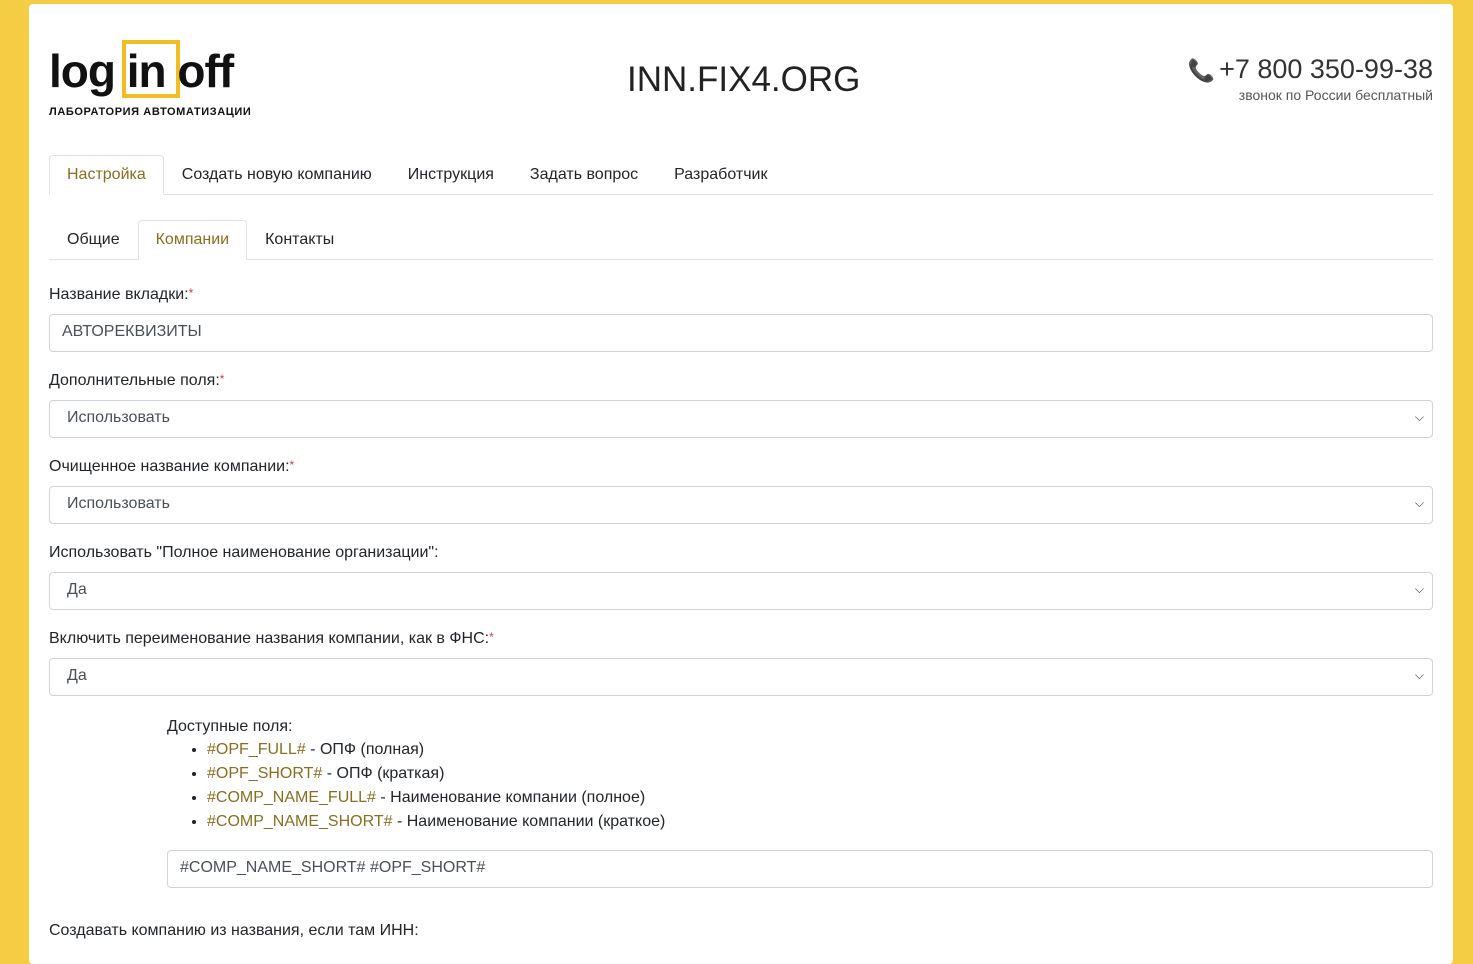 The image size is (1473, 964). What do you see at coordinates (299, 240) in the screenshot?
I see `tab-contacts: Контакты` at bounding box center [299, 240].